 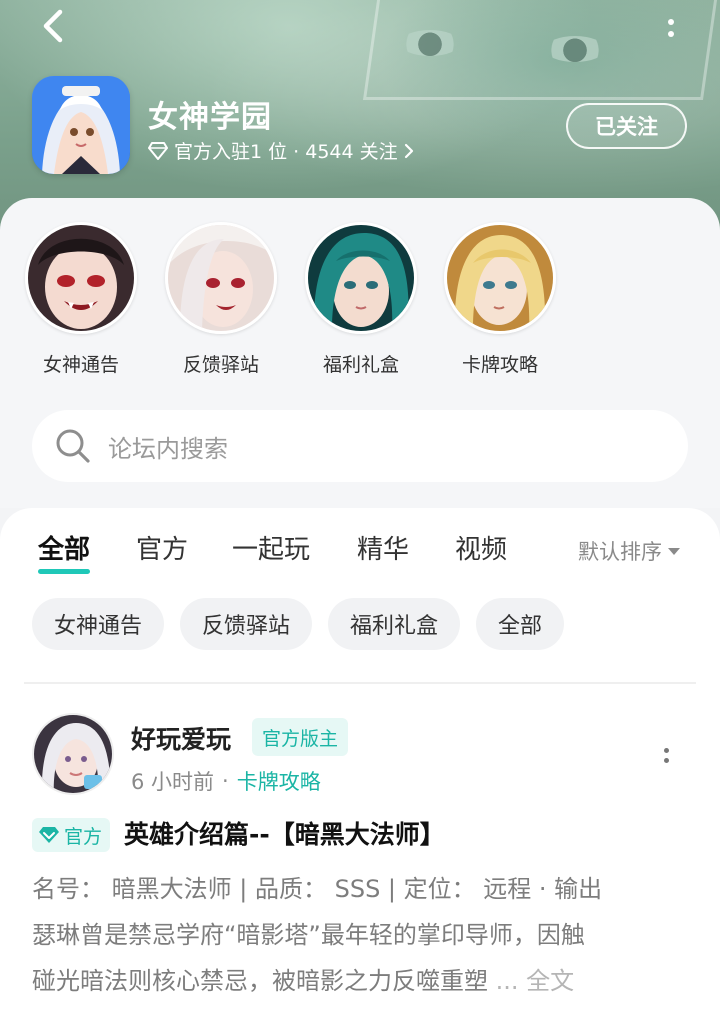 What do you see at coordinates (173, 782) in the screenshot?
I see `post-time: 6 小时前` at bounding box center [173, 782].